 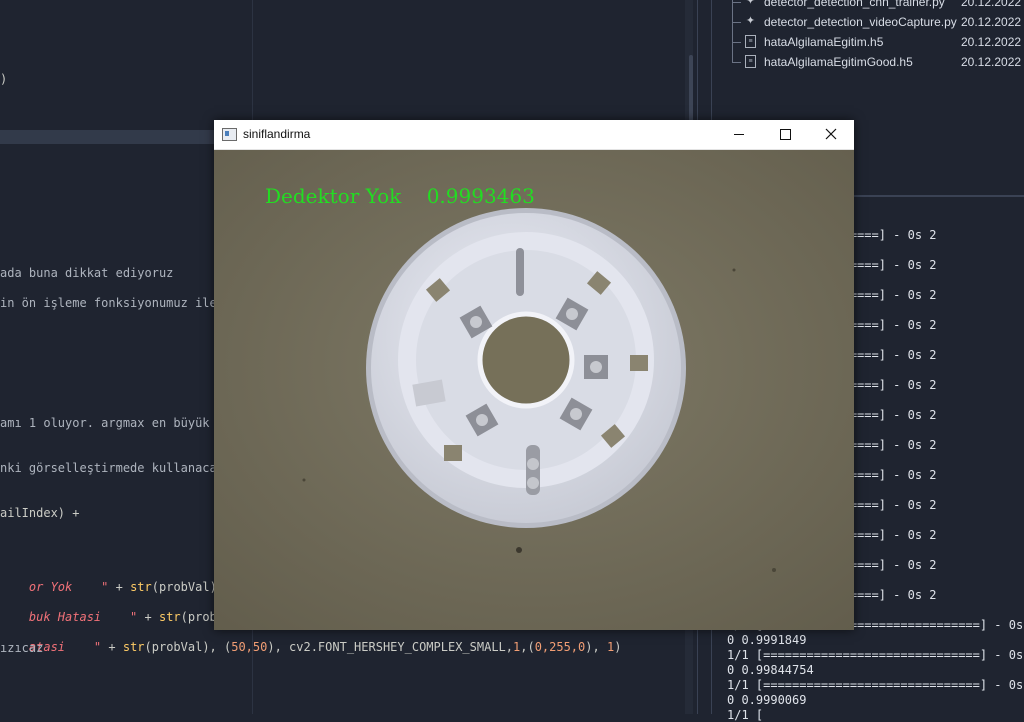 I want to click on code-comment-line: ızıcaz, so click(x=22, y=648).